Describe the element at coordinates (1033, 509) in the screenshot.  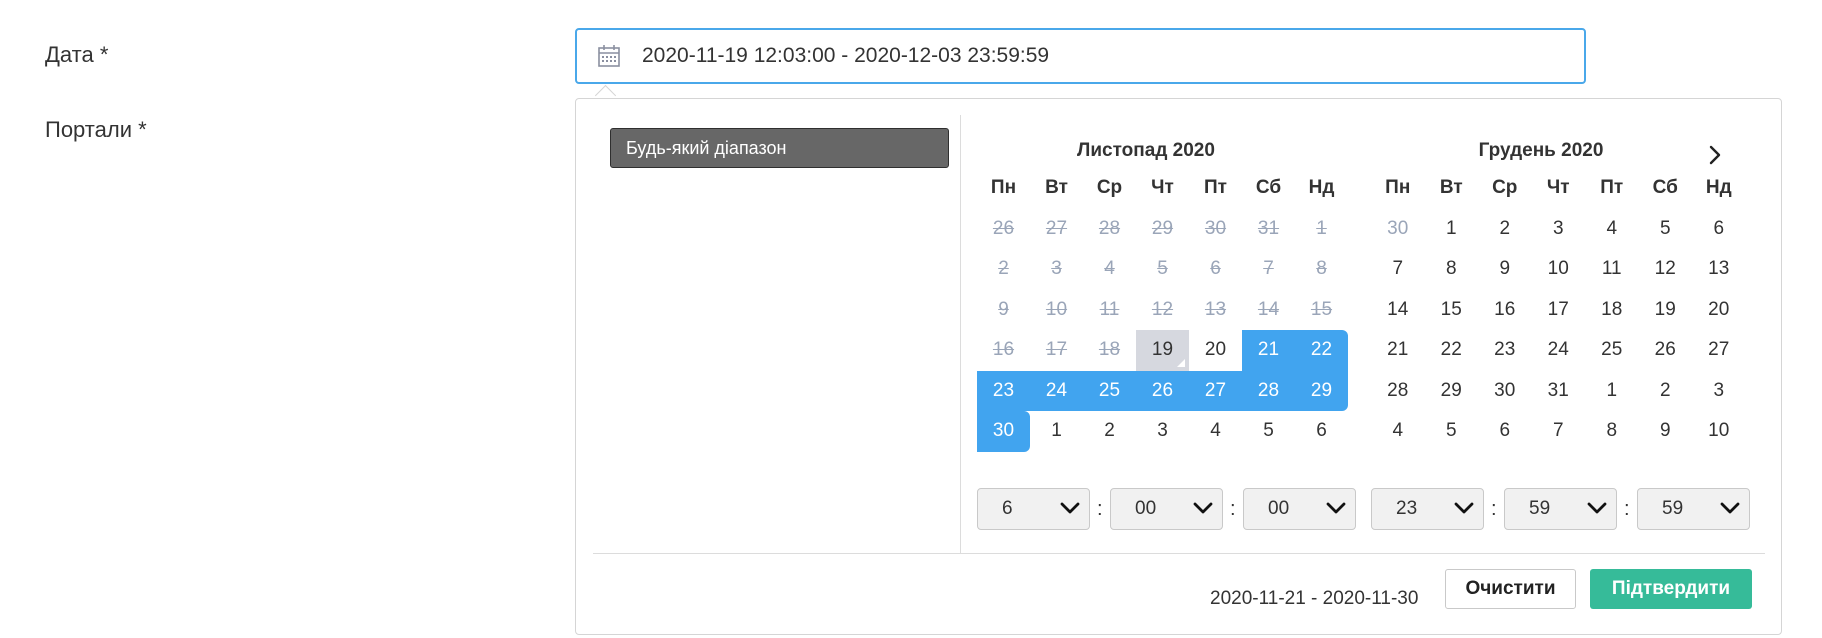
I see `start-hour-select: 6` at that location.